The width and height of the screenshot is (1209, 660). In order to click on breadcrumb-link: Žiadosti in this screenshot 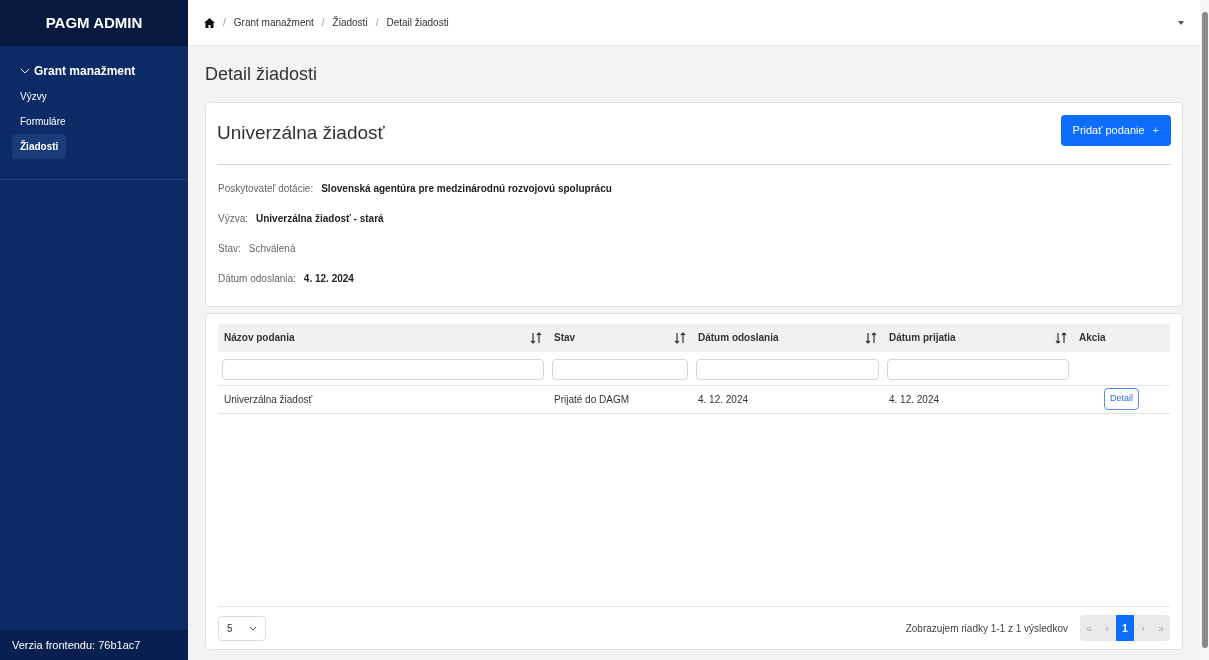, I will do `click(350, 22)`.